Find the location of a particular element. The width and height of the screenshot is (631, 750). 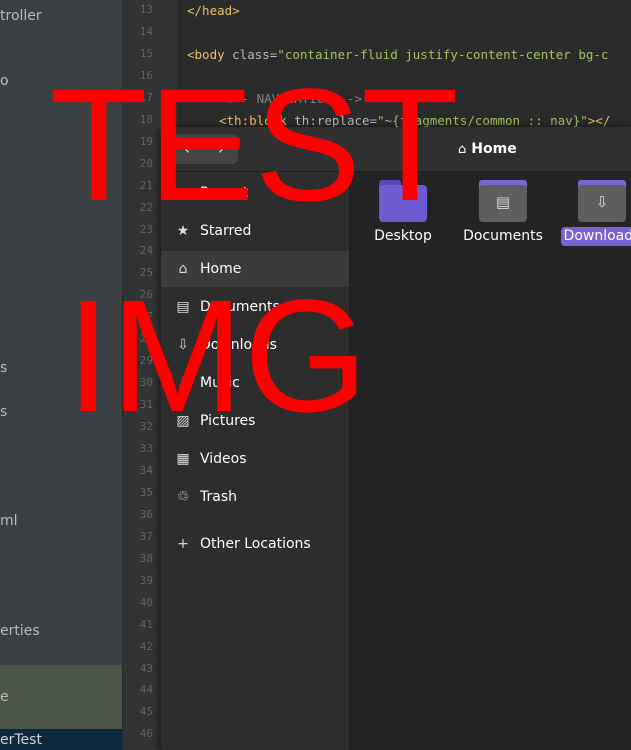

chevron-left-icon: ‹ is located at coordinates (187, 149).